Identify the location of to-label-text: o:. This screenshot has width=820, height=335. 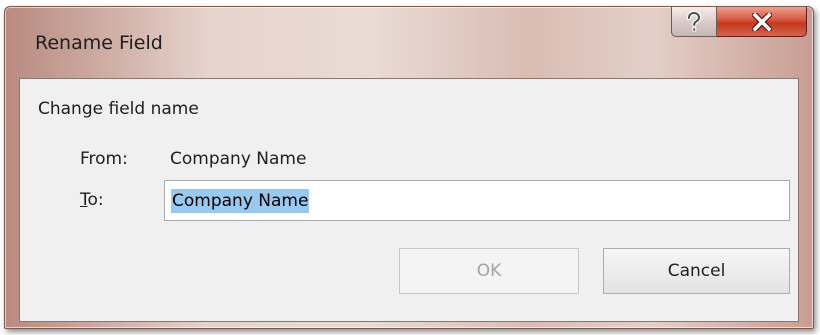
(95, 200).